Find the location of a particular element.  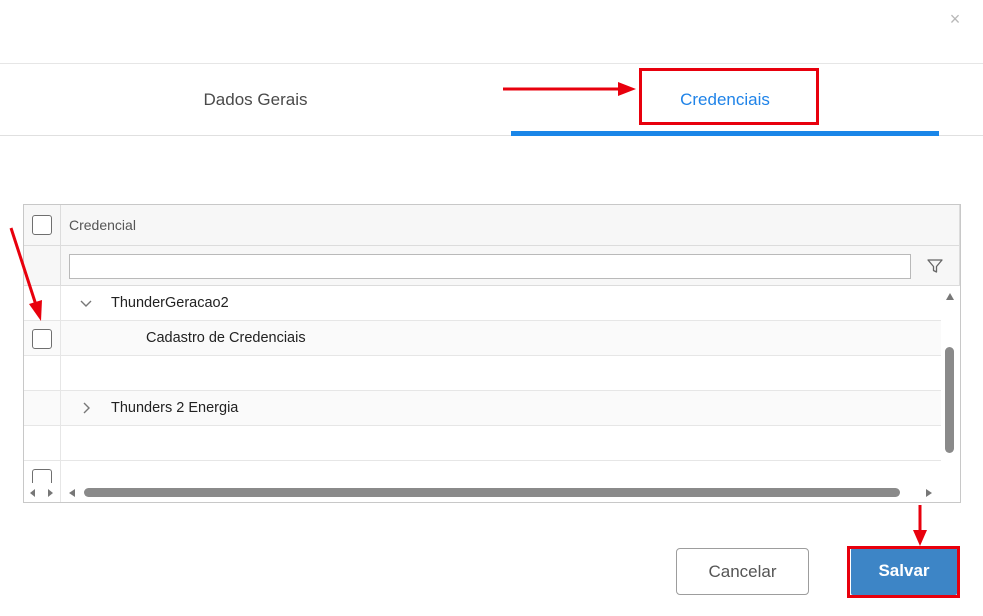

column-header-credencial: Credencial is located at coordinates (102, 225).